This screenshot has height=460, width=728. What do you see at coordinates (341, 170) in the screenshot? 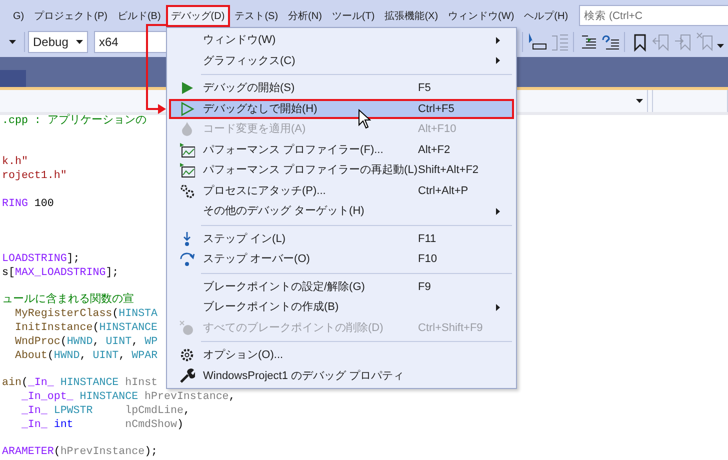
I see `menu-option: パフォーマンス プロファイラーの再起動(L)Shift+Alt+F2` at bounding box center [341, 170].